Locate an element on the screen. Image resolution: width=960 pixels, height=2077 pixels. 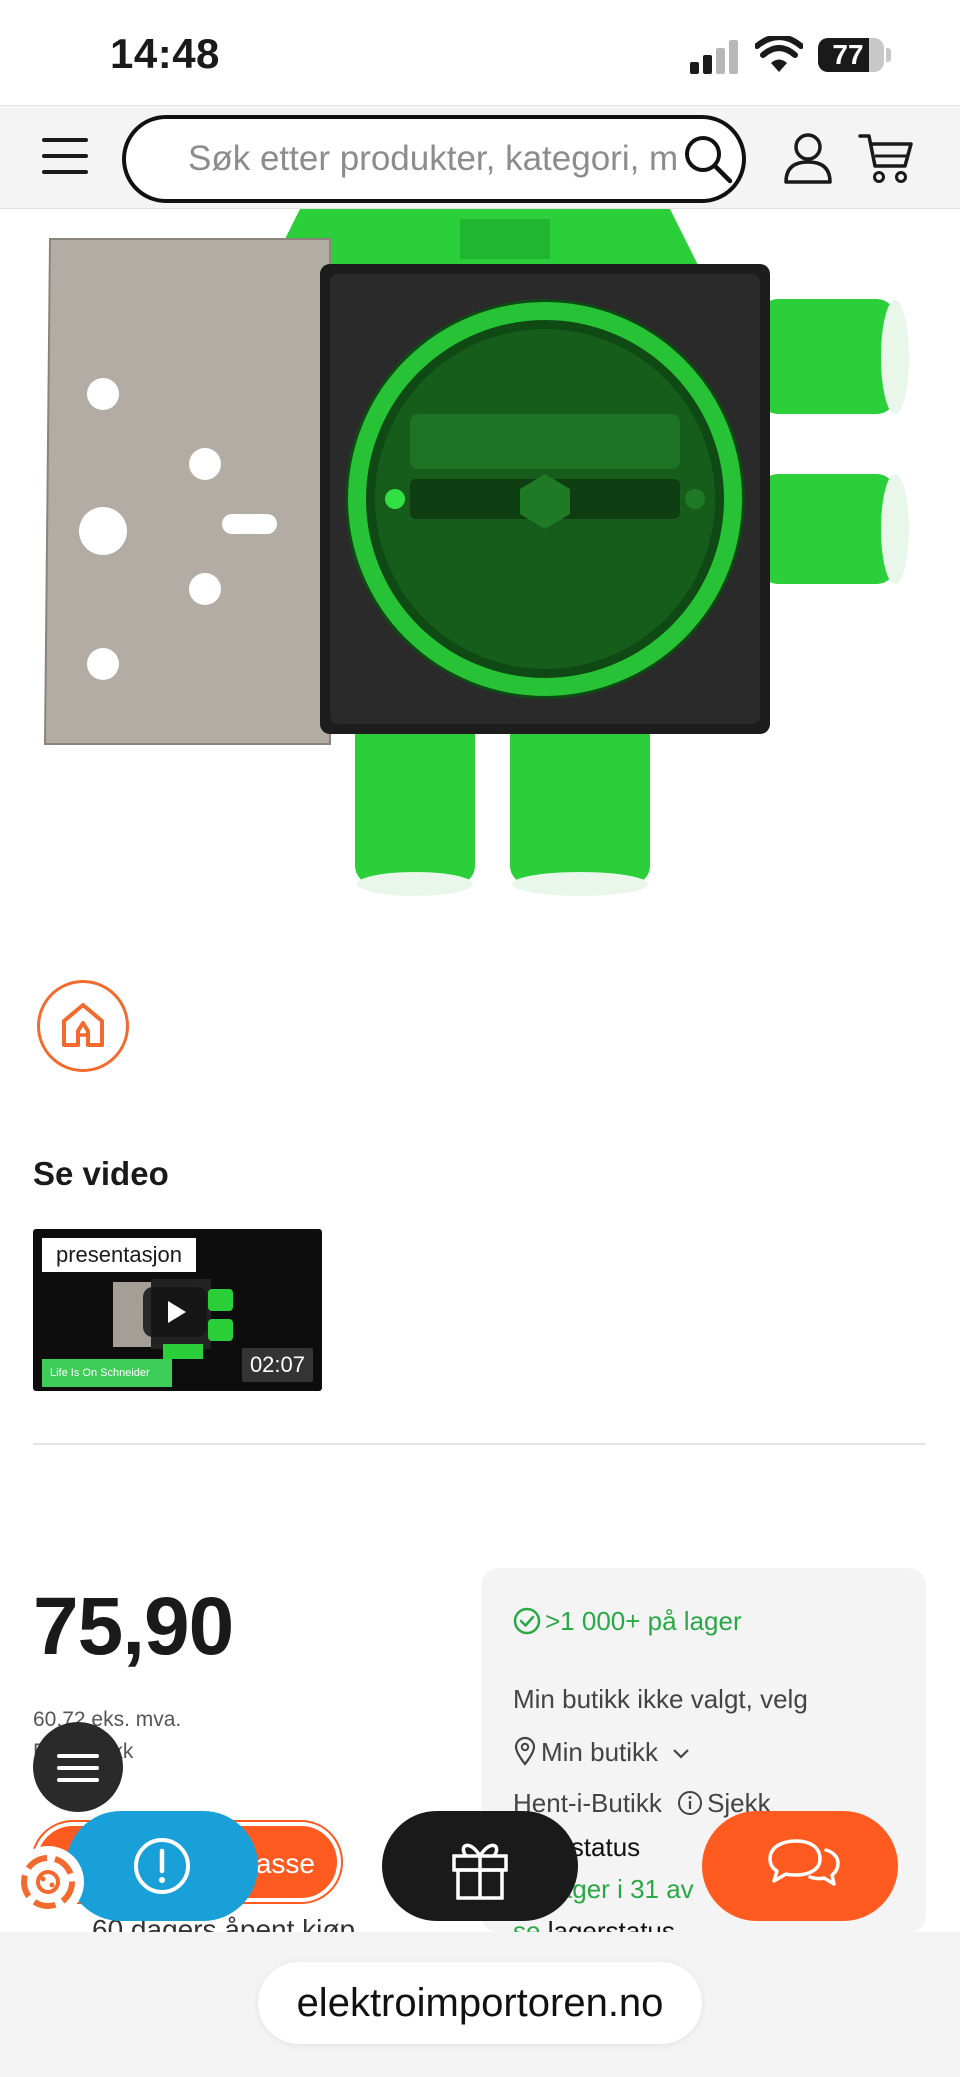
my-store-select: Min butikk is located at coordinates (602, 1752).